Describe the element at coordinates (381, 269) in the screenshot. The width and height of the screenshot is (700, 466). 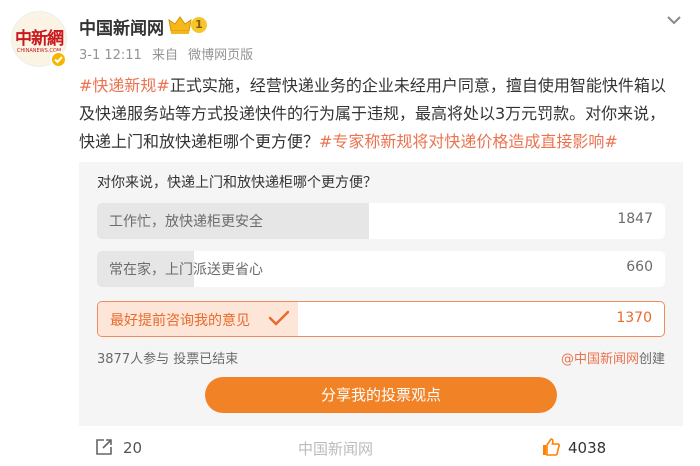
I see `poll-option: 常在家，上门派送更省心 660` at that location.